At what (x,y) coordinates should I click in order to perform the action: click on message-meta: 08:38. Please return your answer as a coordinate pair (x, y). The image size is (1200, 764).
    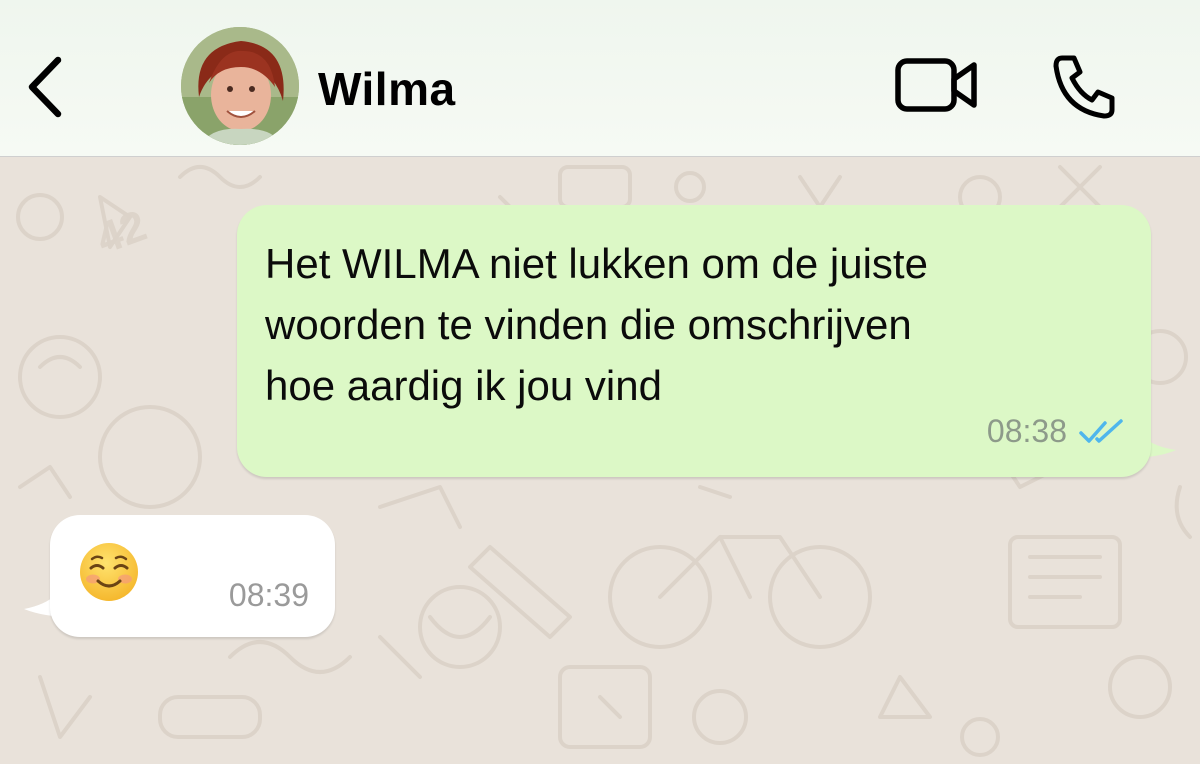
    Looking at the image, I should click on (1056, 431).